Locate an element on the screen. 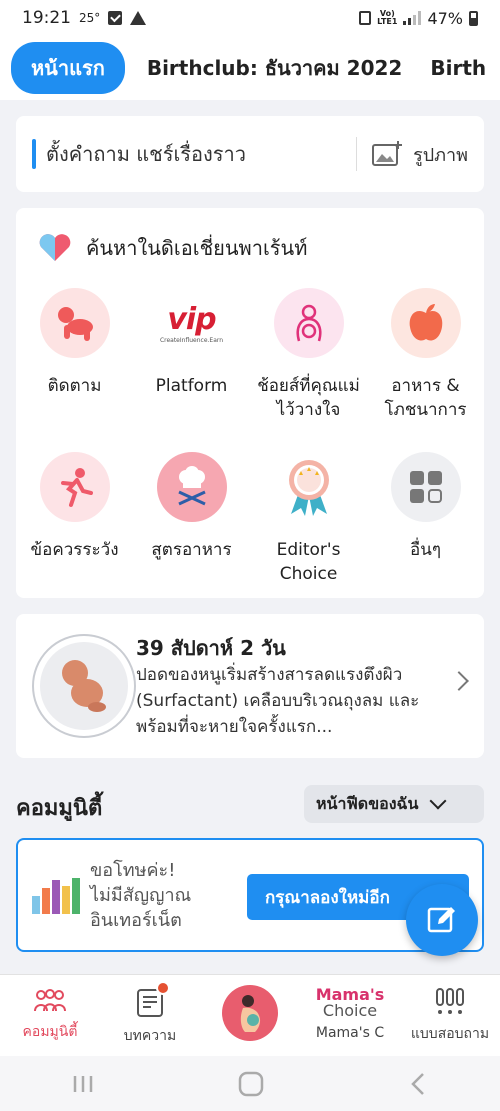 The image size is (500, 1111). week-title: 39 สัปดาห์ 2 วัน is located at coordinates (211, 648).